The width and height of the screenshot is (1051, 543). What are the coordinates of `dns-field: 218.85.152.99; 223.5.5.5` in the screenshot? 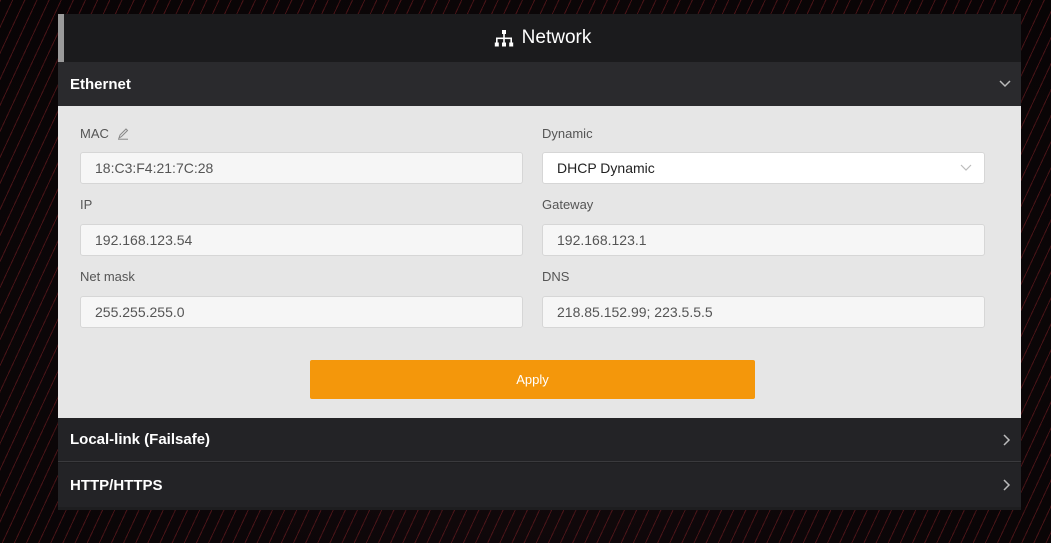 It's located at (763, 312).